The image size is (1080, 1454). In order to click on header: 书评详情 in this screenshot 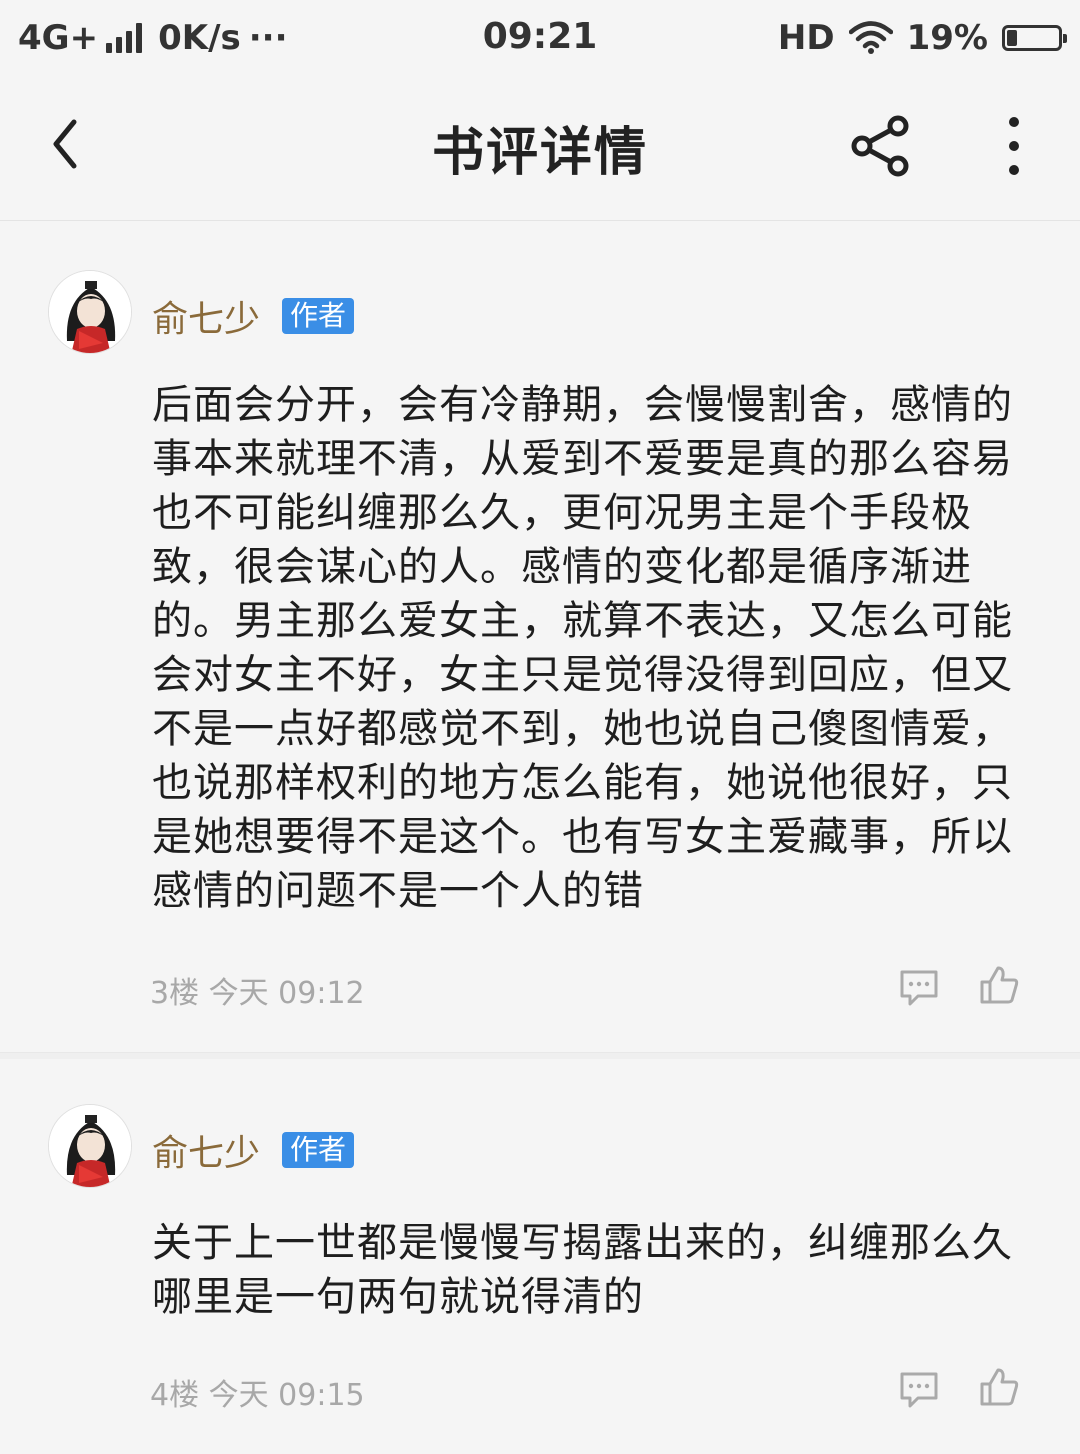, I will do `click(540, 148)`.